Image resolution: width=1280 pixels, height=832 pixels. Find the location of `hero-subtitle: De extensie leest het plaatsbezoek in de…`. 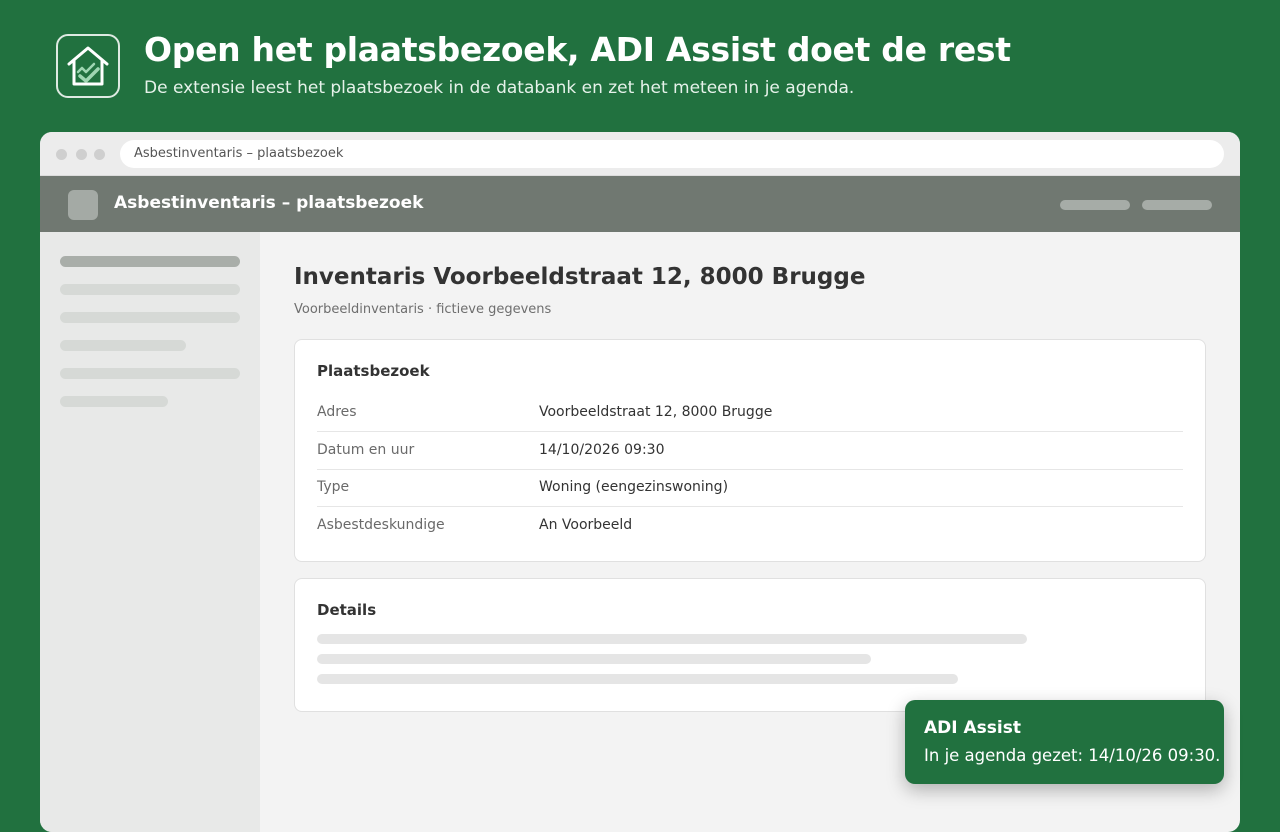

hero-subtitle: De extensie leest het plaatsbezoek in de… is located at coordinates (499, 88).